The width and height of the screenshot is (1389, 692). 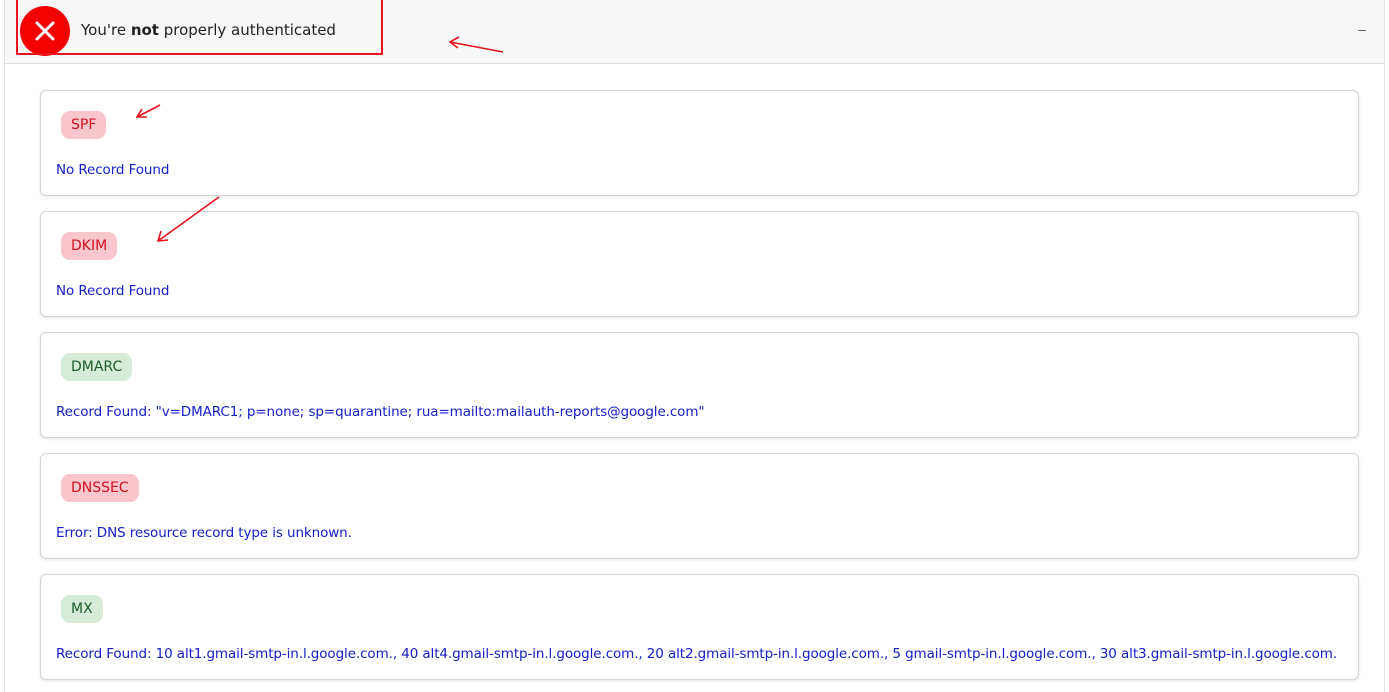 I want to click on status-badge-dnssec: DNSSEC, so click(x=100, y=488).